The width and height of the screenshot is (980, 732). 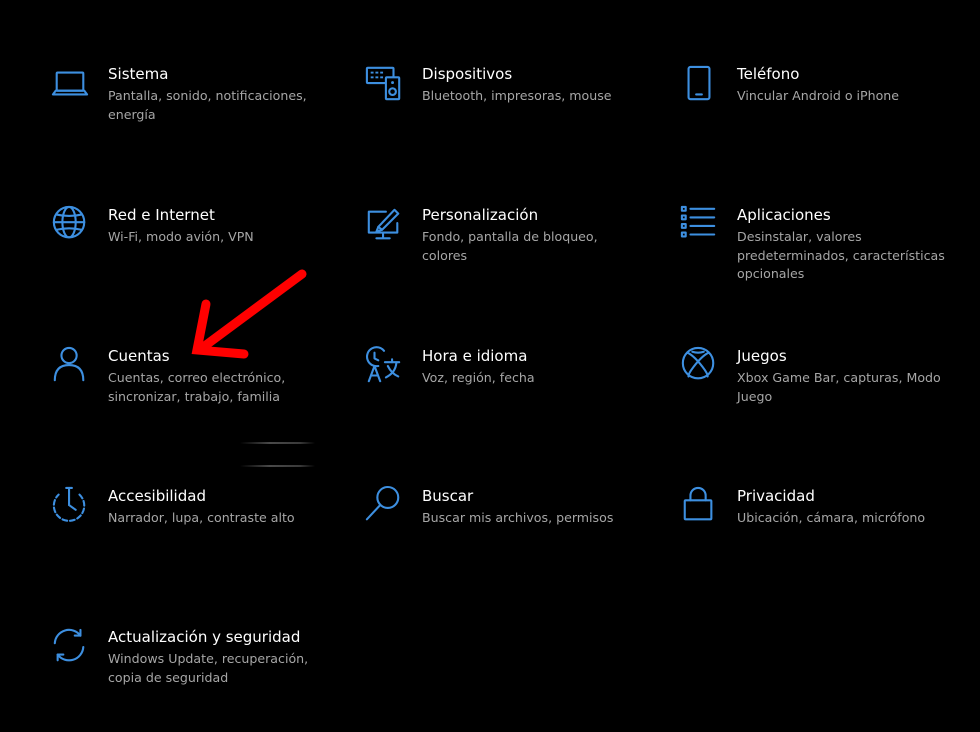 I want to click on tile-title: Juegos, so click(x=762, y=356).